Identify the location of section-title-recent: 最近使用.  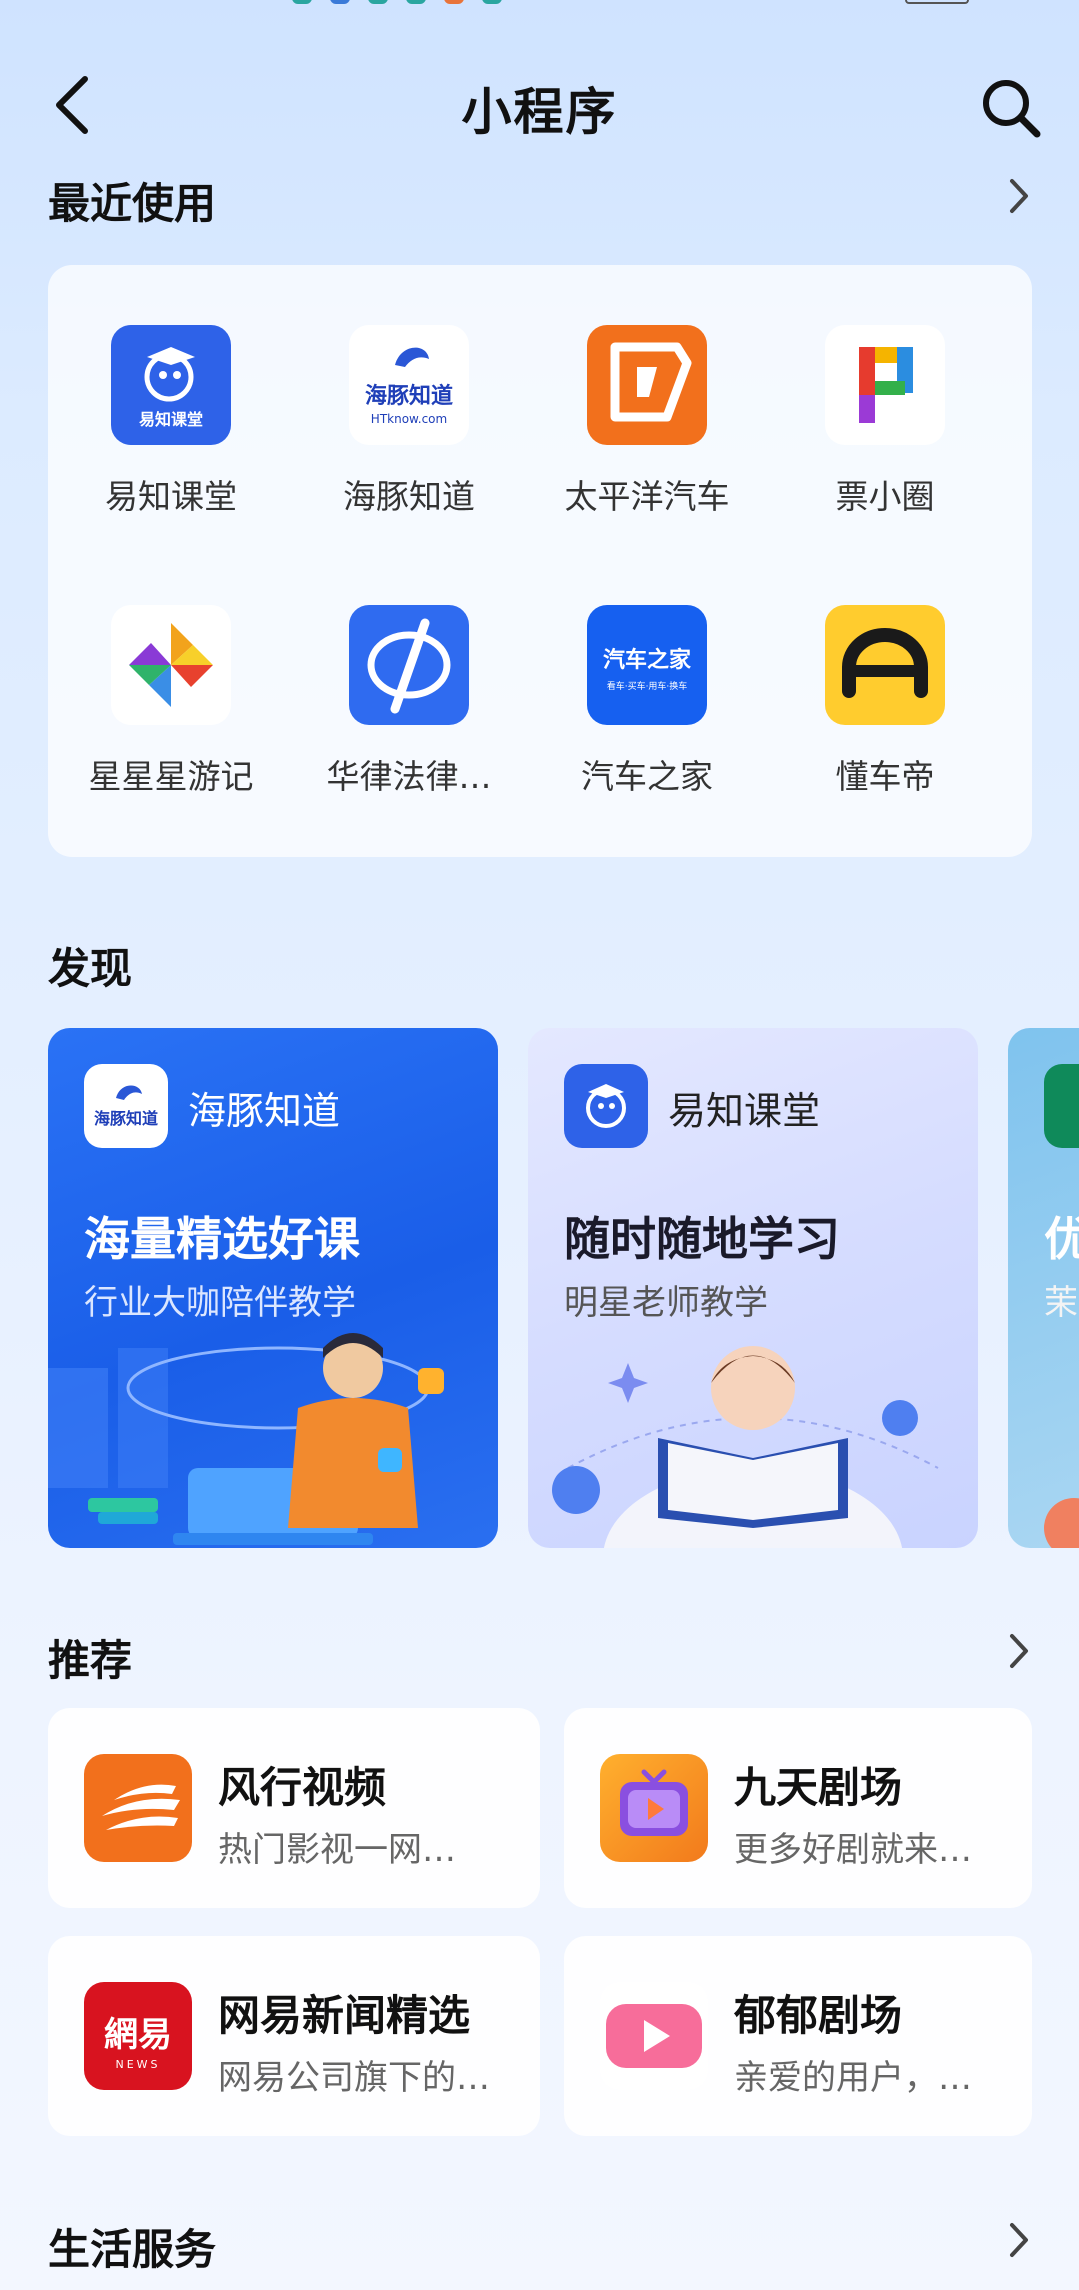
(132, 203).